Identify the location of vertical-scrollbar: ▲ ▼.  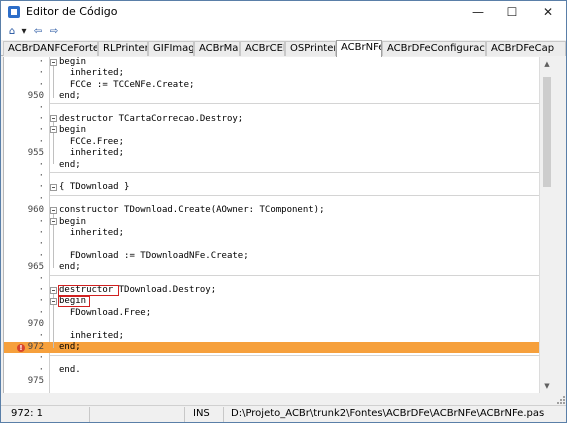
(546, 225).